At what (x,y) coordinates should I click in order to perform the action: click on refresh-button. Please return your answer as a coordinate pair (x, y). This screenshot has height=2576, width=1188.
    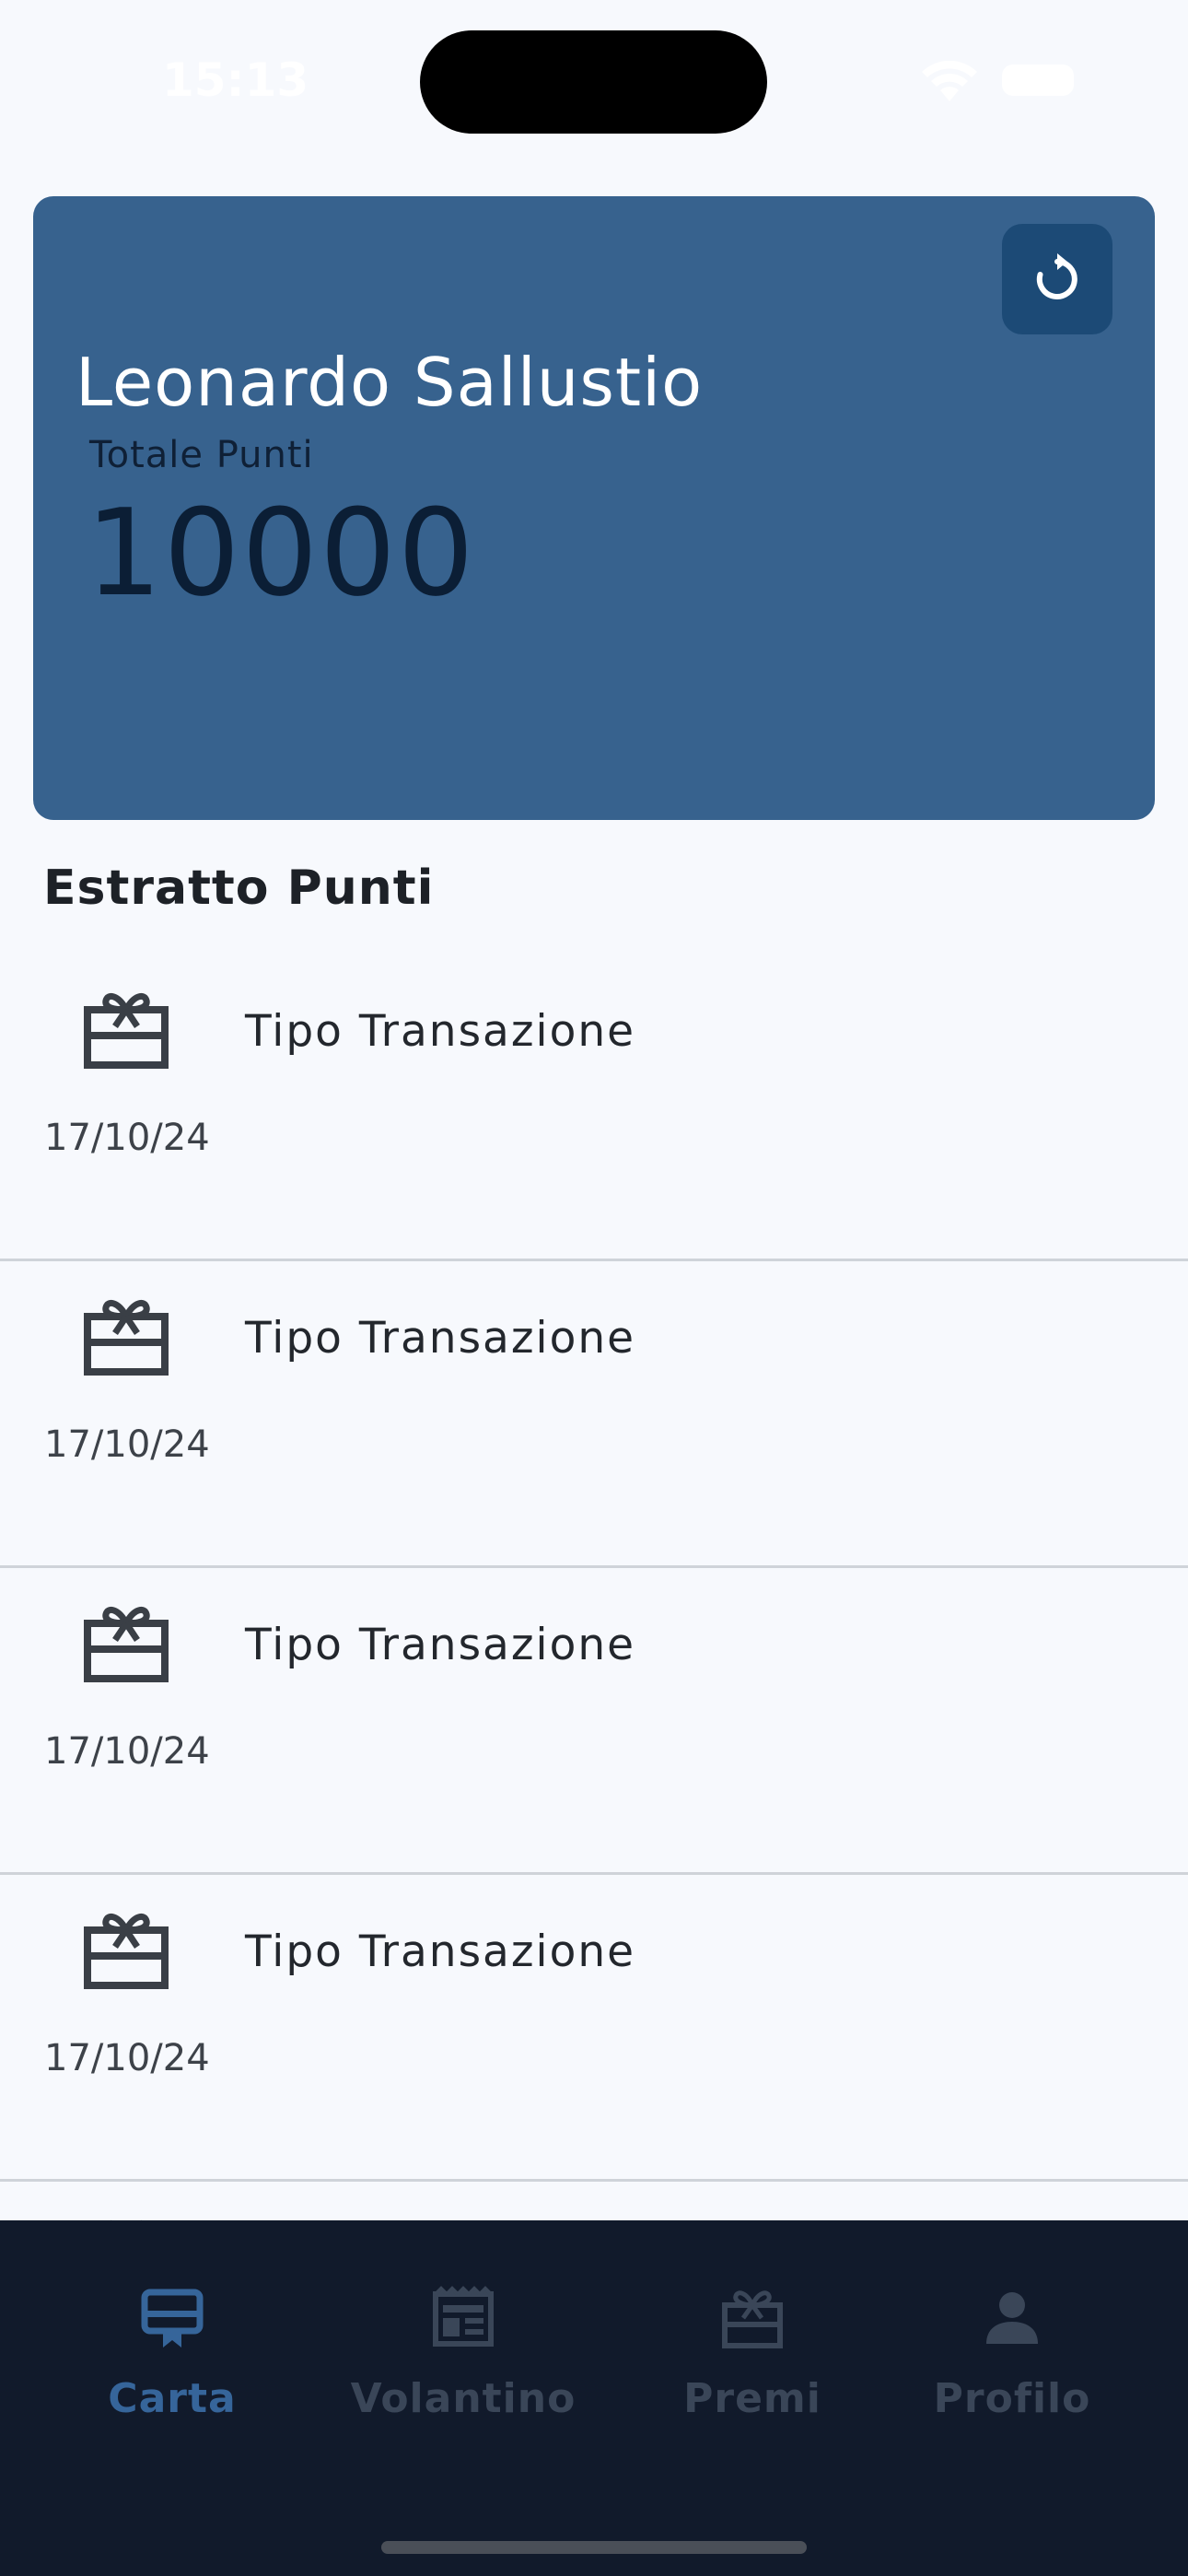
    Looking at the image, I should click on (1057, 279).